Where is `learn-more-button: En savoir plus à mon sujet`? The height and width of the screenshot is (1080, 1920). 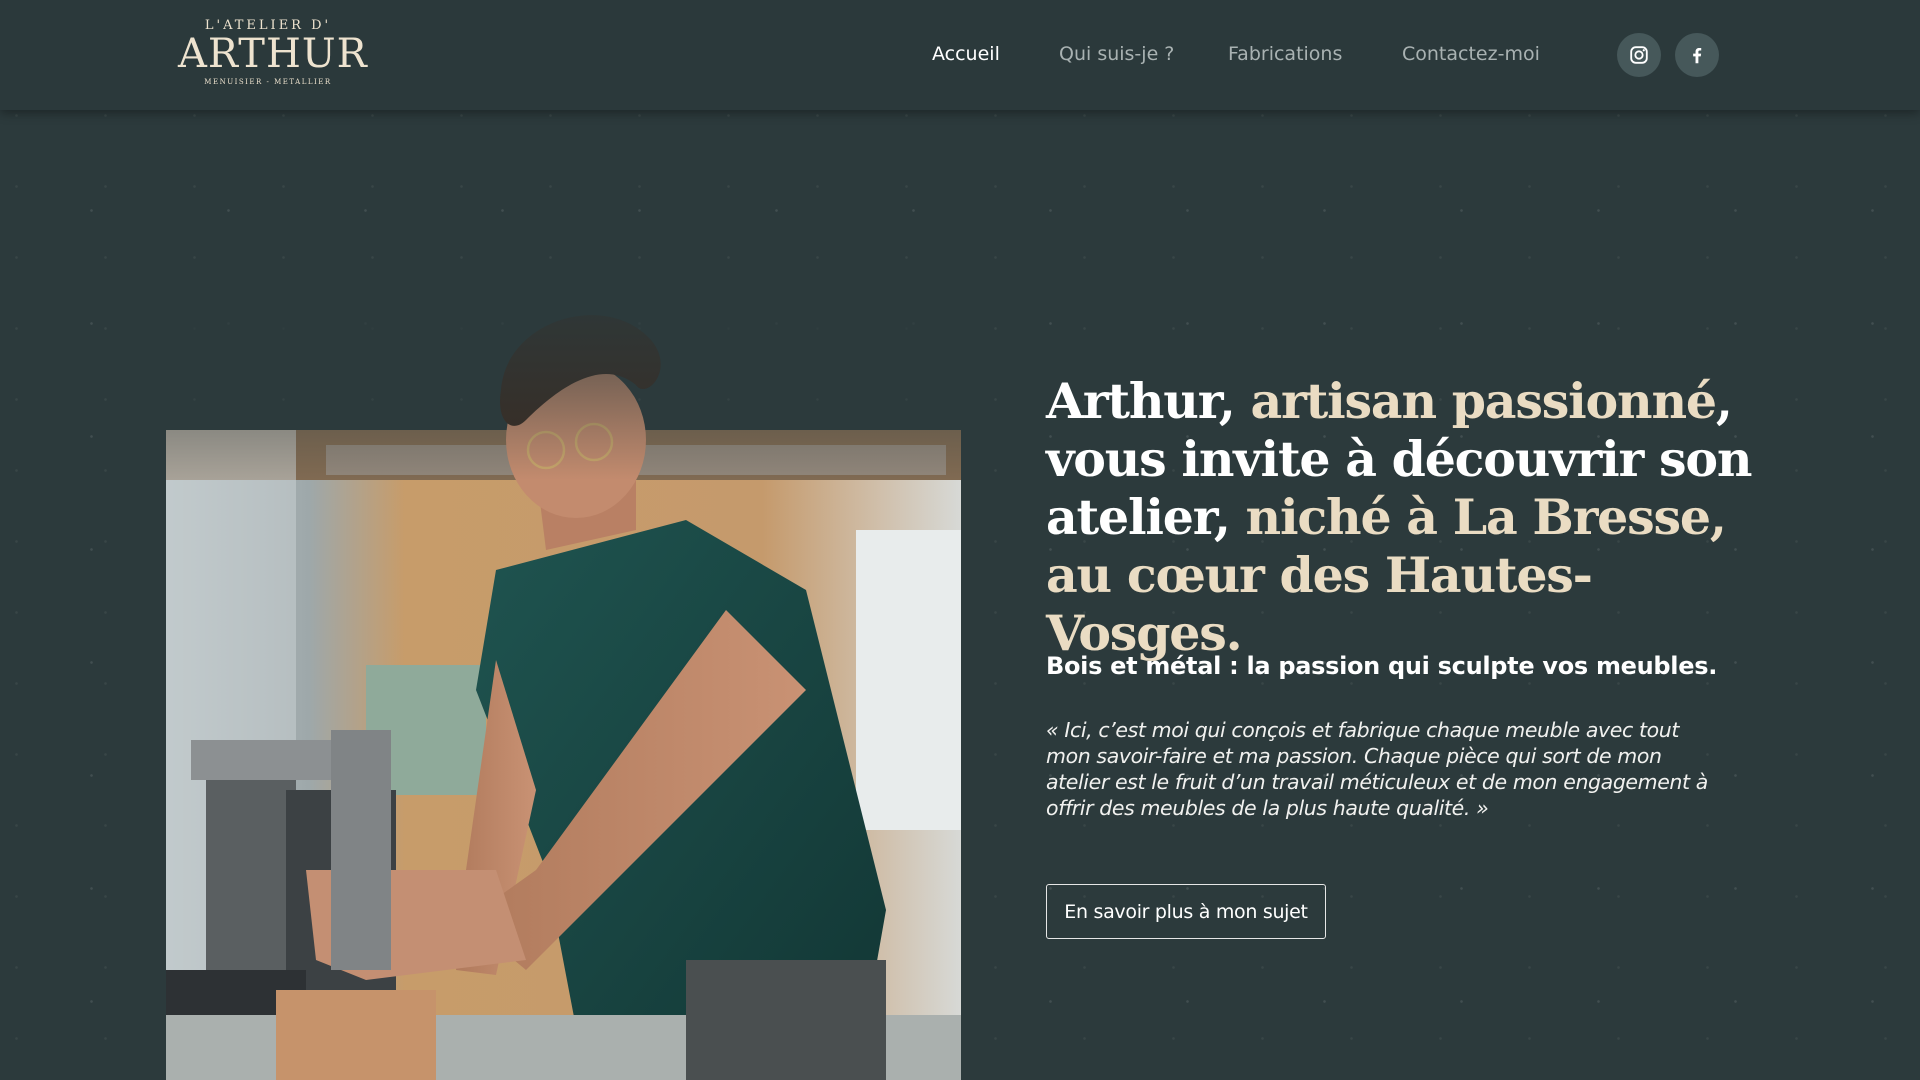
learn-more-button: En savoir plus à mon sujet is located at coordinates (1186, 911).